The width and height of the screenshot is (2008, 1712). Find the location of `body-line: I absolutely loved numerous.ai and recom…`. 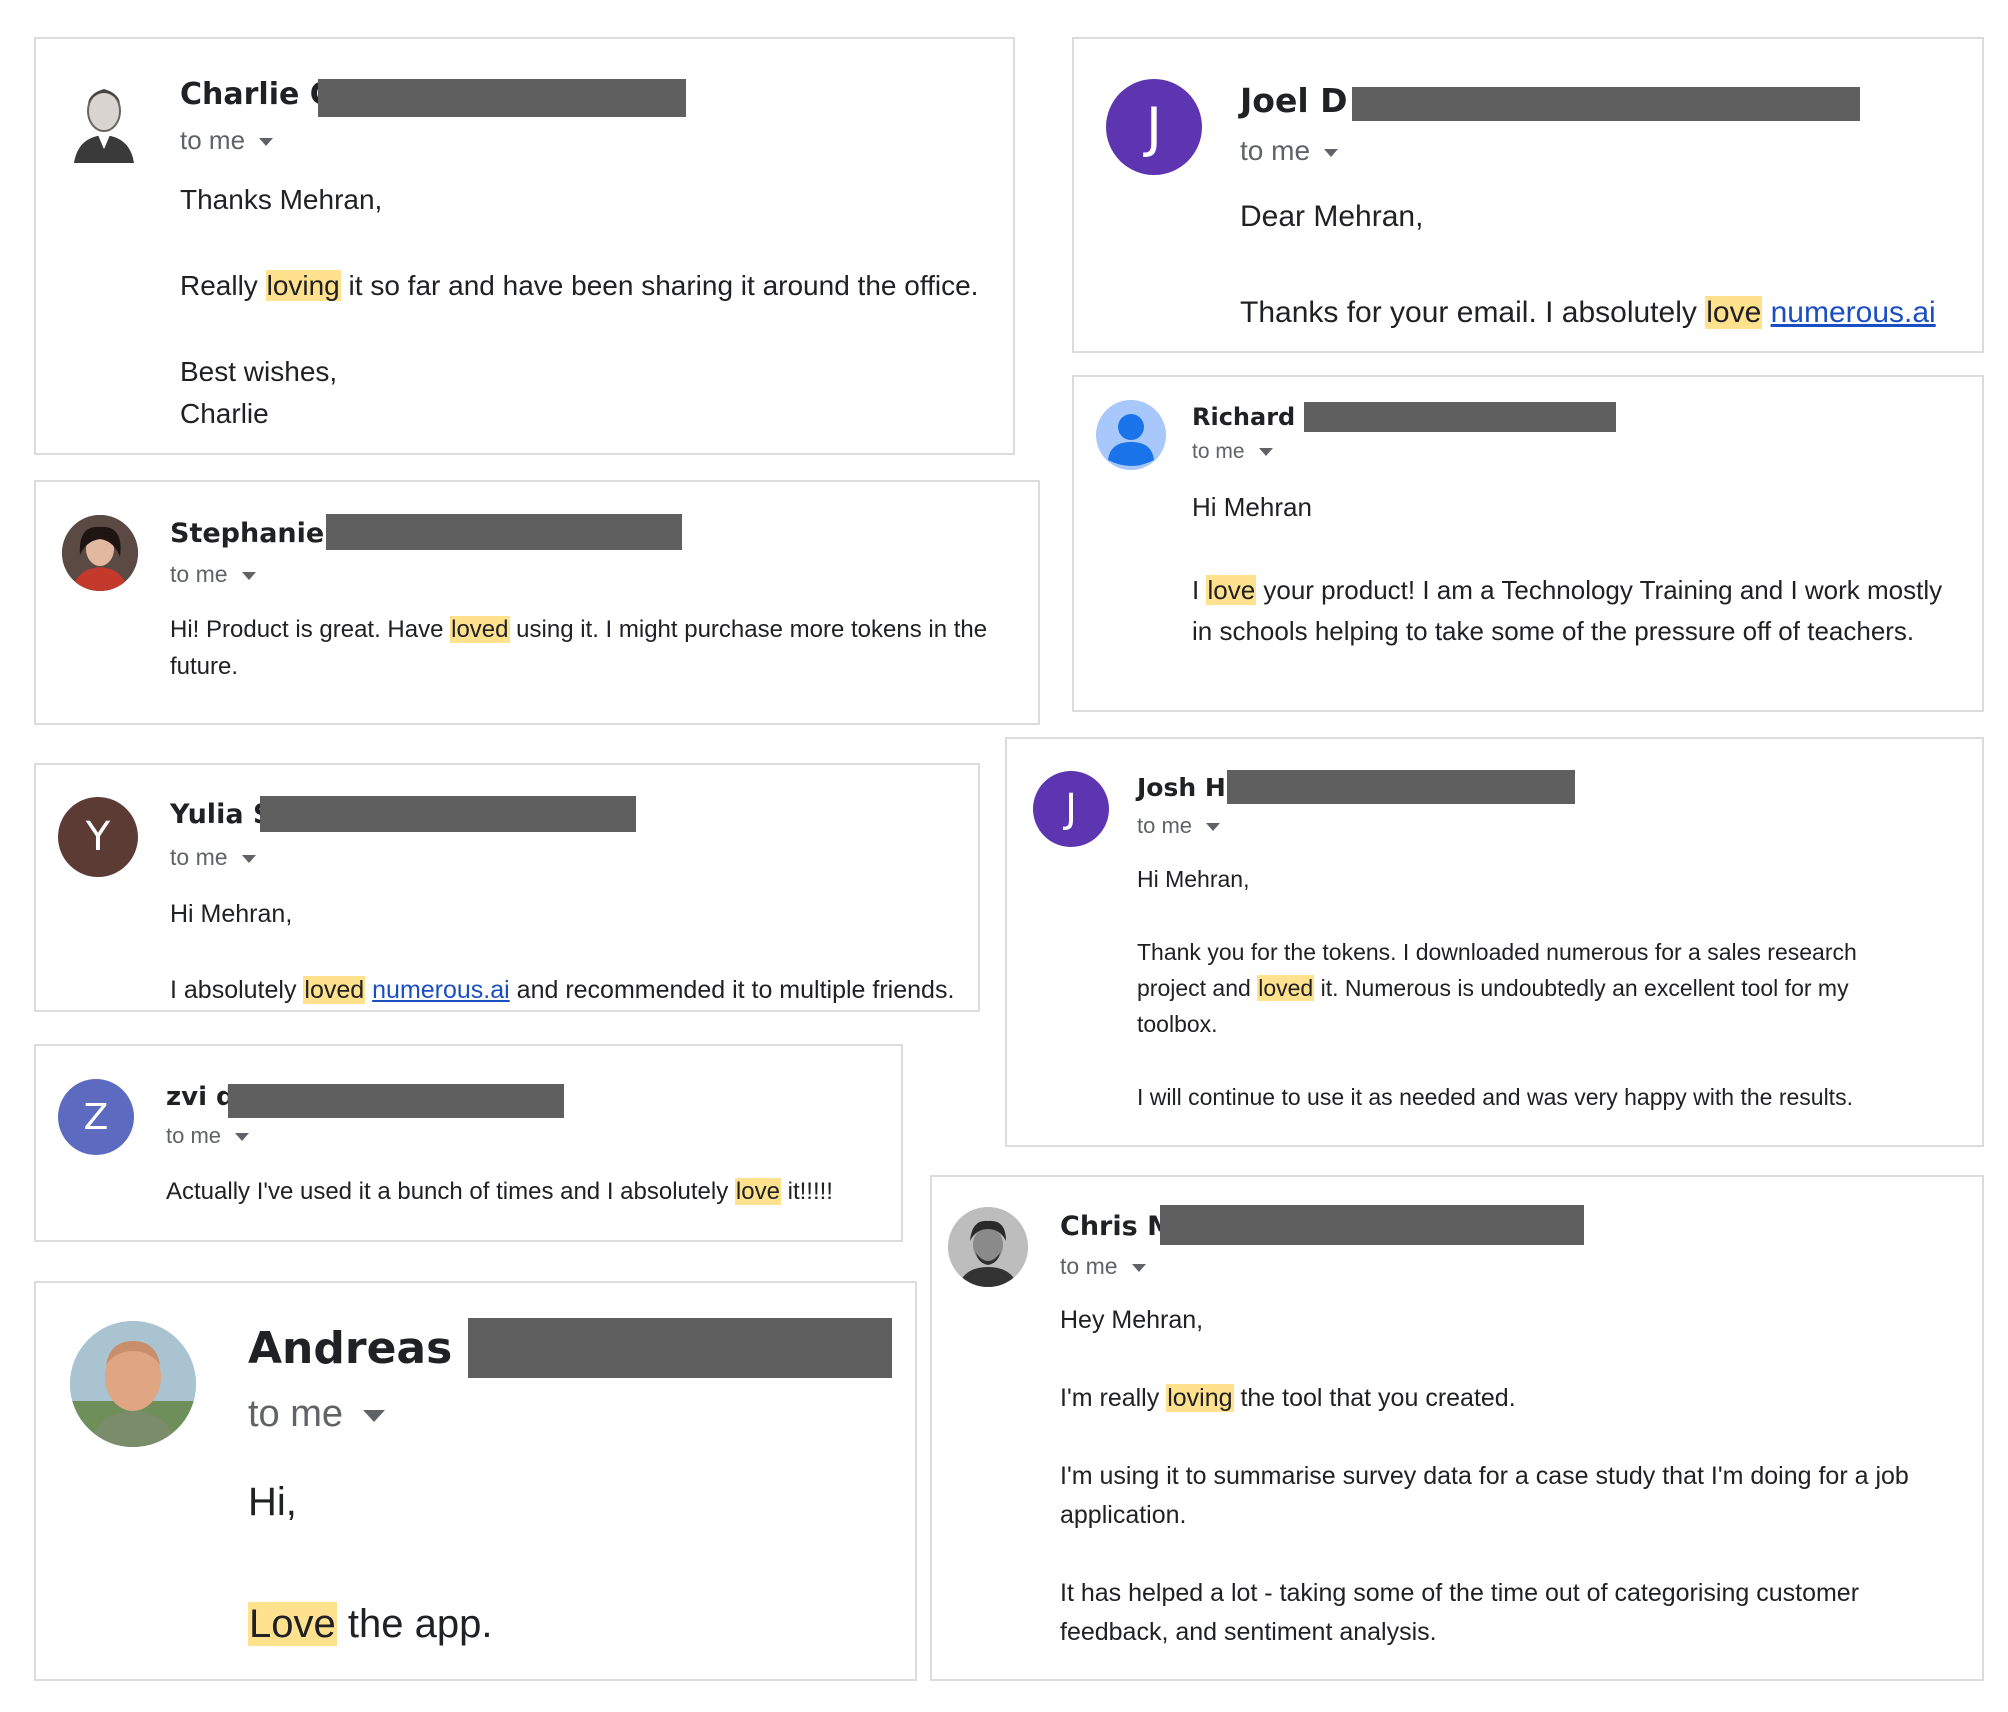

body-line: I absolutely loved numerous.ai and recom… is located at coordinates (562, 990).